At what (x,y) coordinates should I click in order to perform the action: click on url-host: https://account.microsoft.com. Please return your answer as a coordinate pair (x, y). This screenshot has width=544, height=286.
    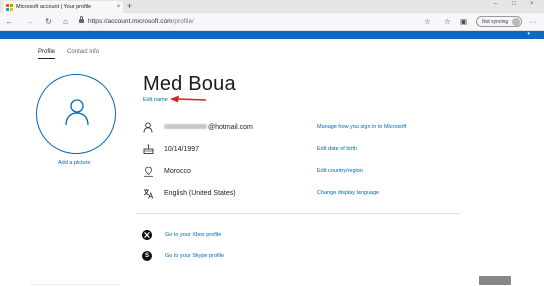
    Looking at the image, I should click on (130, 21).